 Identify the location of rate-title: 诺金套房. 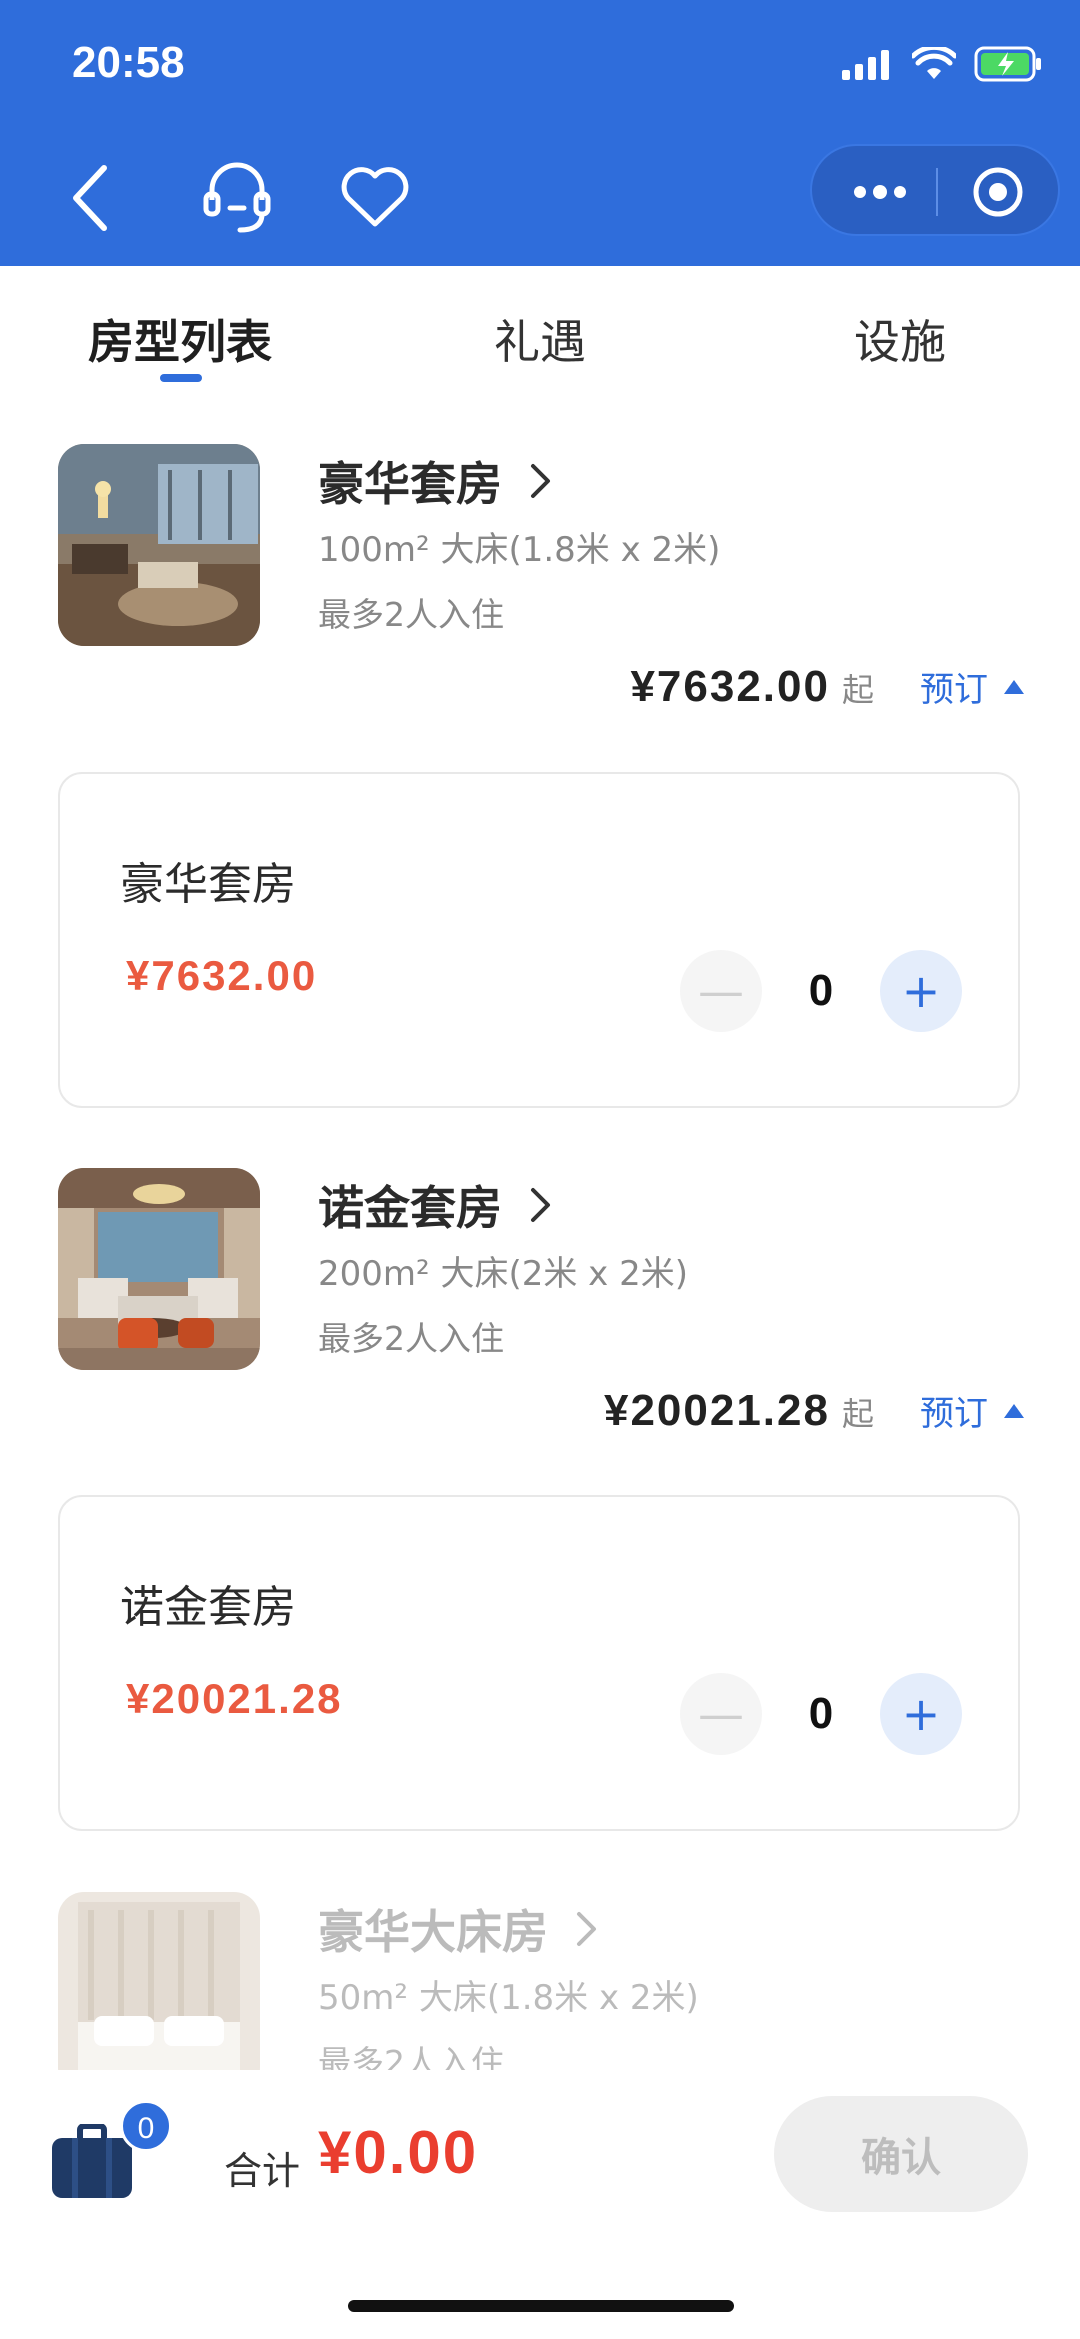
(208, 1607).